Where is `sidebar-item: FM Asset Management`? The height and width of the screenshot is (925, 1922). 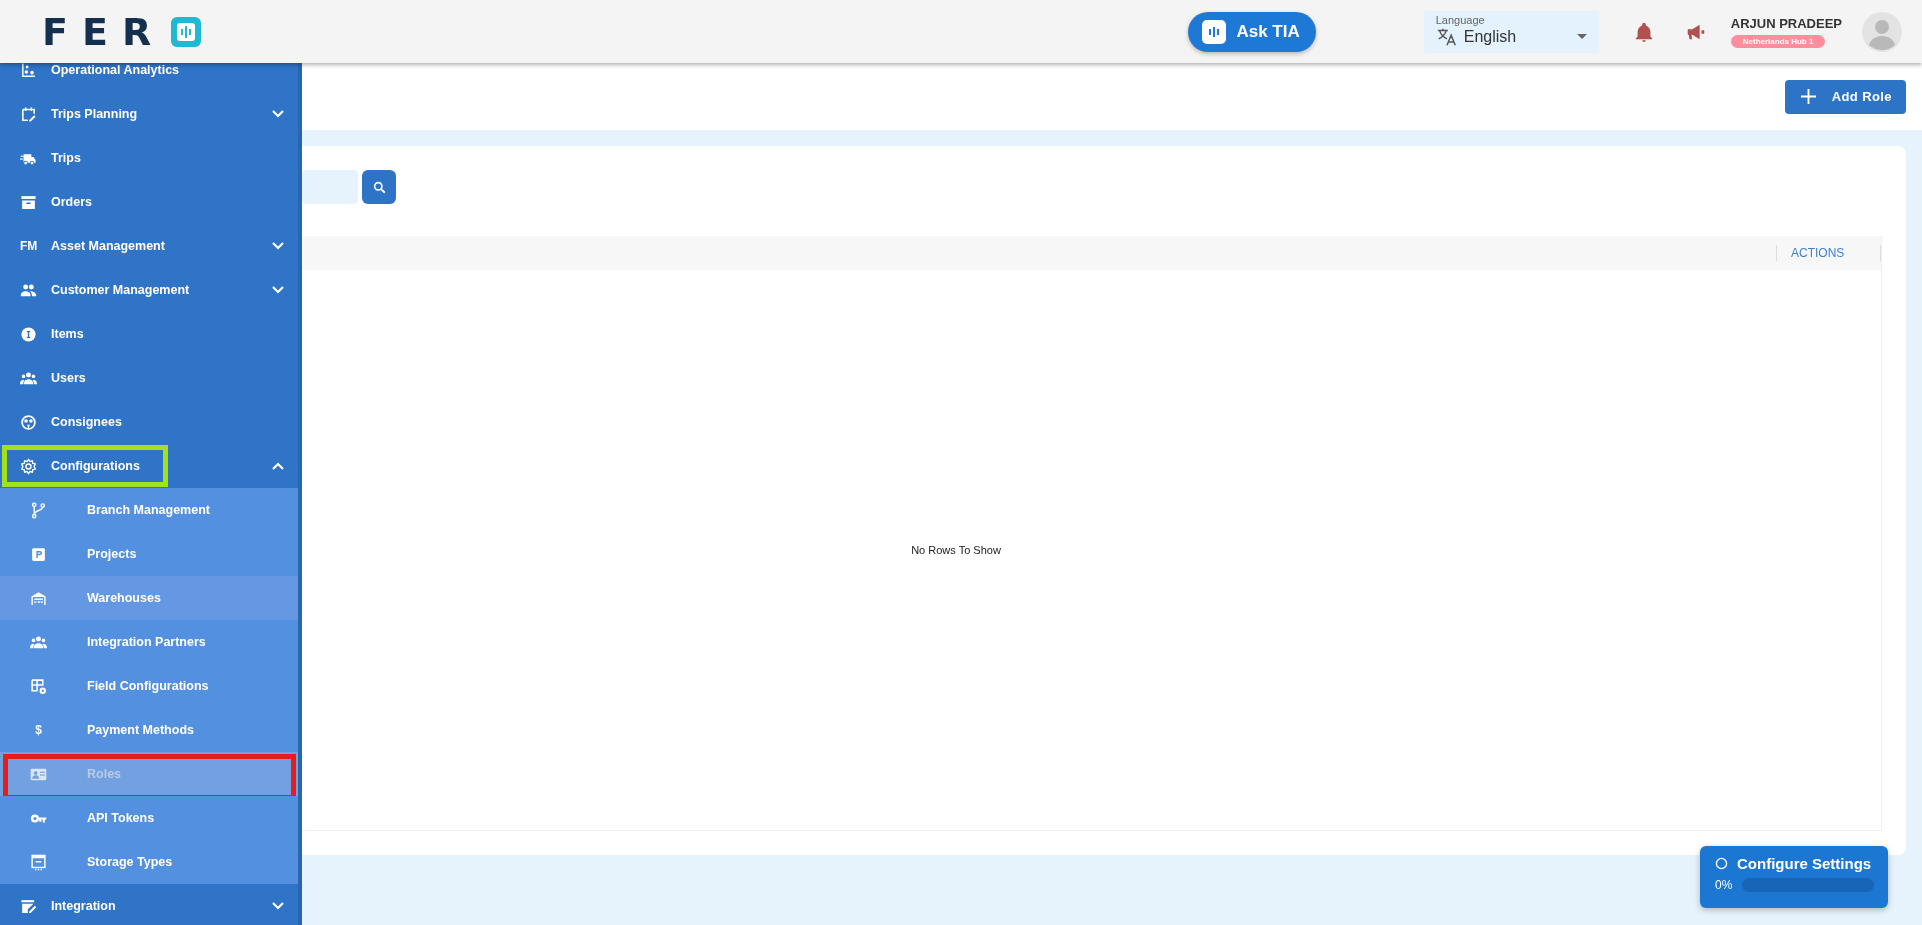
sidebar-item: FM Asset Management is located at coordinates (149, 246).